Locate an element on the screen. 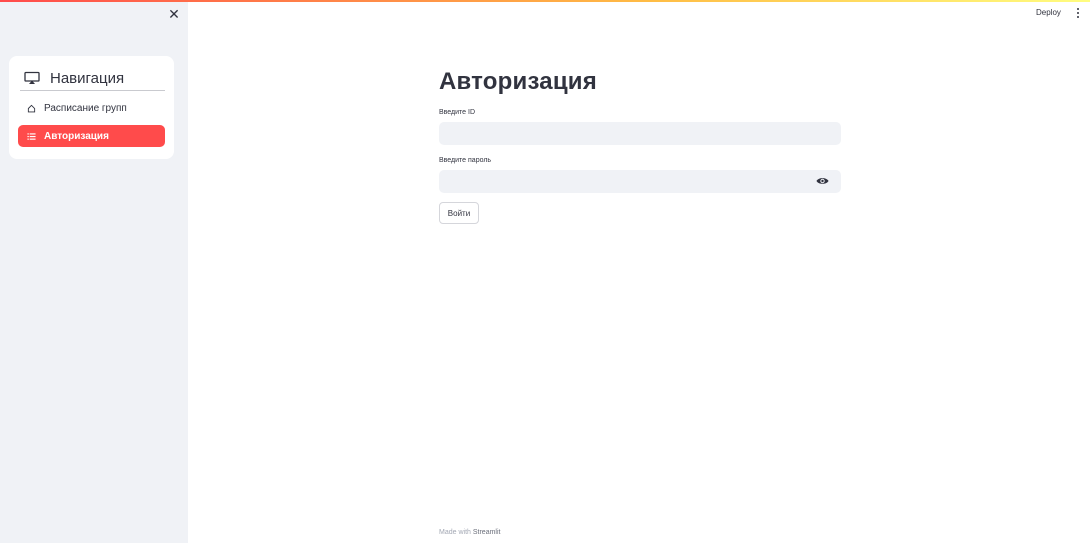 The image size is (1090, 543). deploy-button: Deploy is located at coordinates (1048, 12).